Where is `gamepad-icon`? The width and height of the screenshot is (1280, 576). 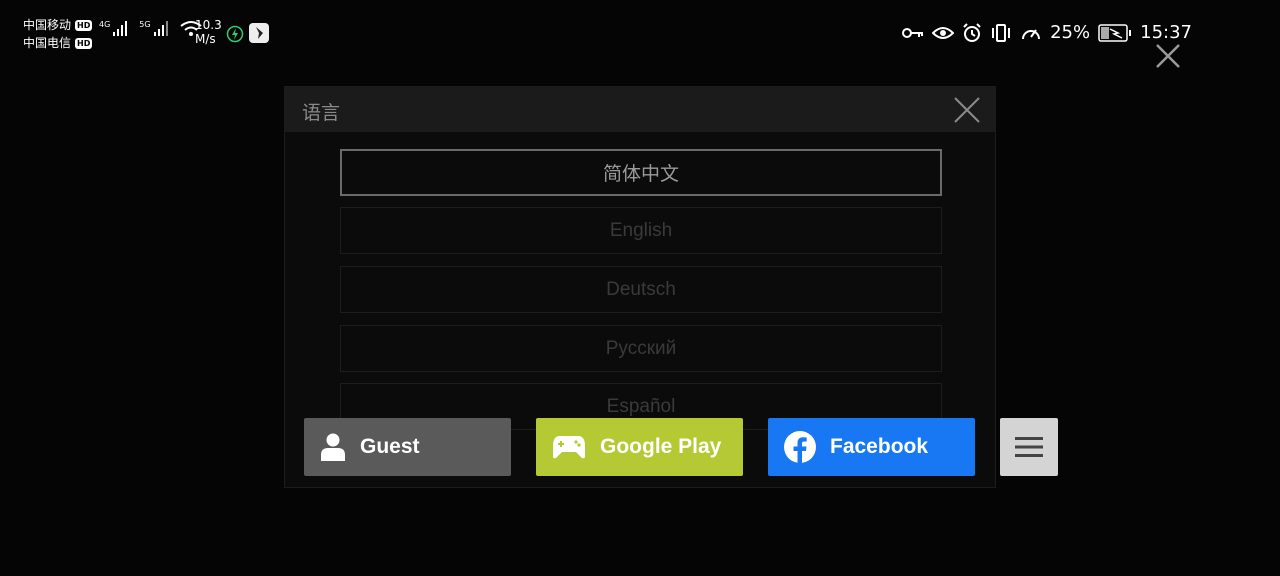 gamepad-icon is located at coordinates (569, 447).